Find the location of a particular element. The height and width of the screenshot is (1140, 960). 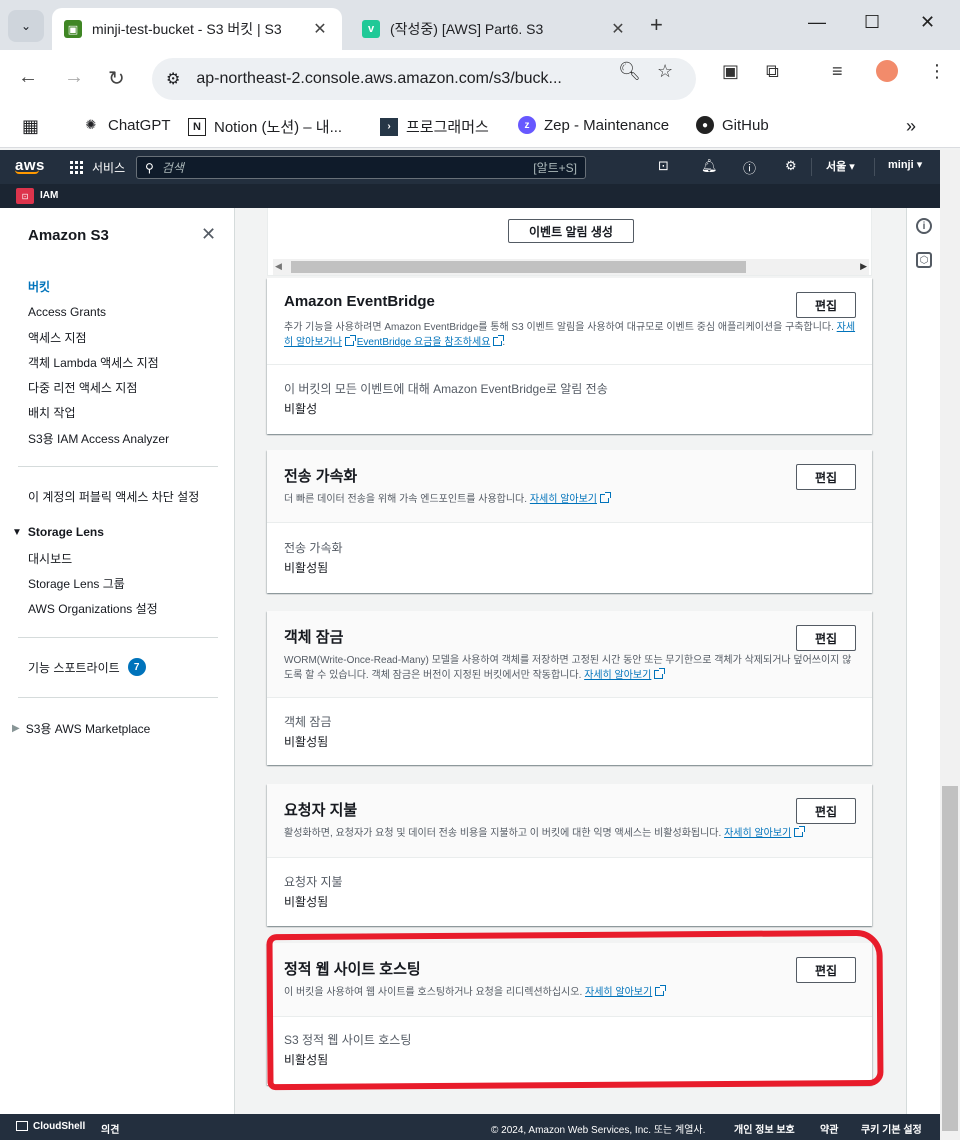

search-icon: ⚲ is located at coordinates (149, 167).